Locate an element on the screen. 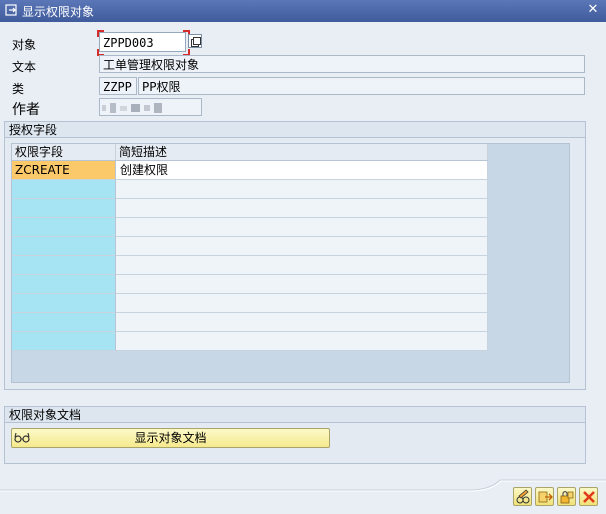 The image size is (606, 514). cancel-button is located at coordinates (588, 496).